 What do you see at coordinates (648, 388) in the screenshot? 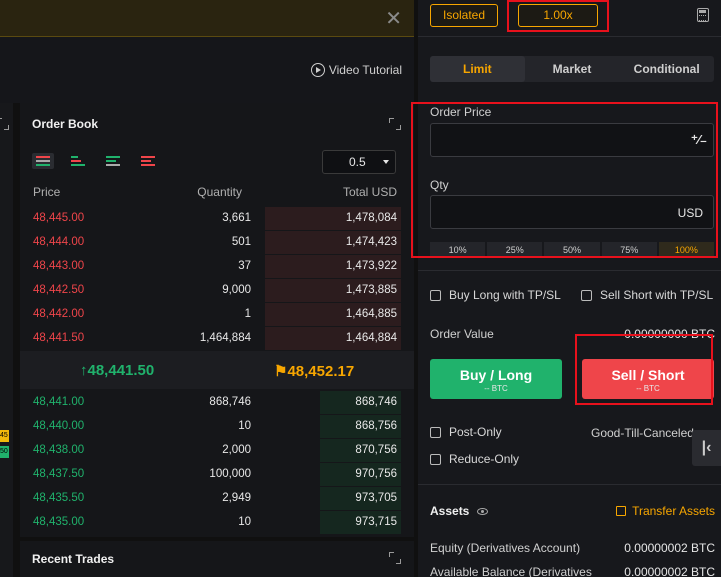
I see `sell-short-sub: -- BTC` at bounding box center [648, 388].